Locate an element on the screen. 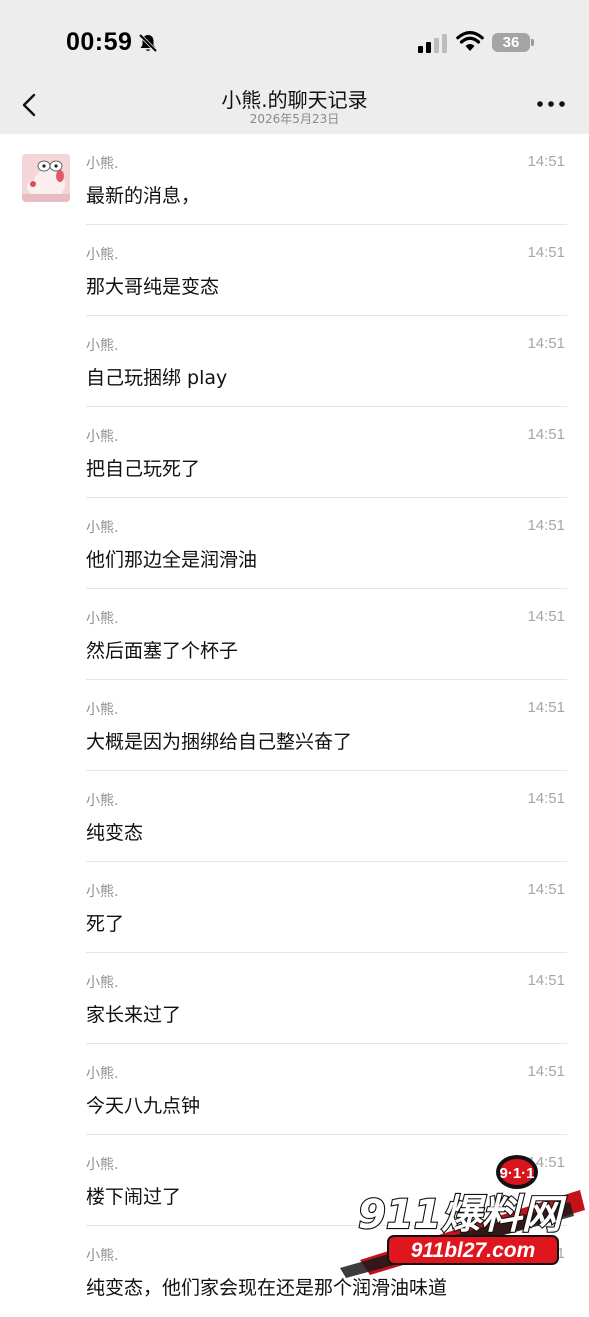 The width and height of the screenshot is (589, 1317). message-item: 小熊. 14:51 然后面塞了个杯子 is located at coordinates (294, 634).